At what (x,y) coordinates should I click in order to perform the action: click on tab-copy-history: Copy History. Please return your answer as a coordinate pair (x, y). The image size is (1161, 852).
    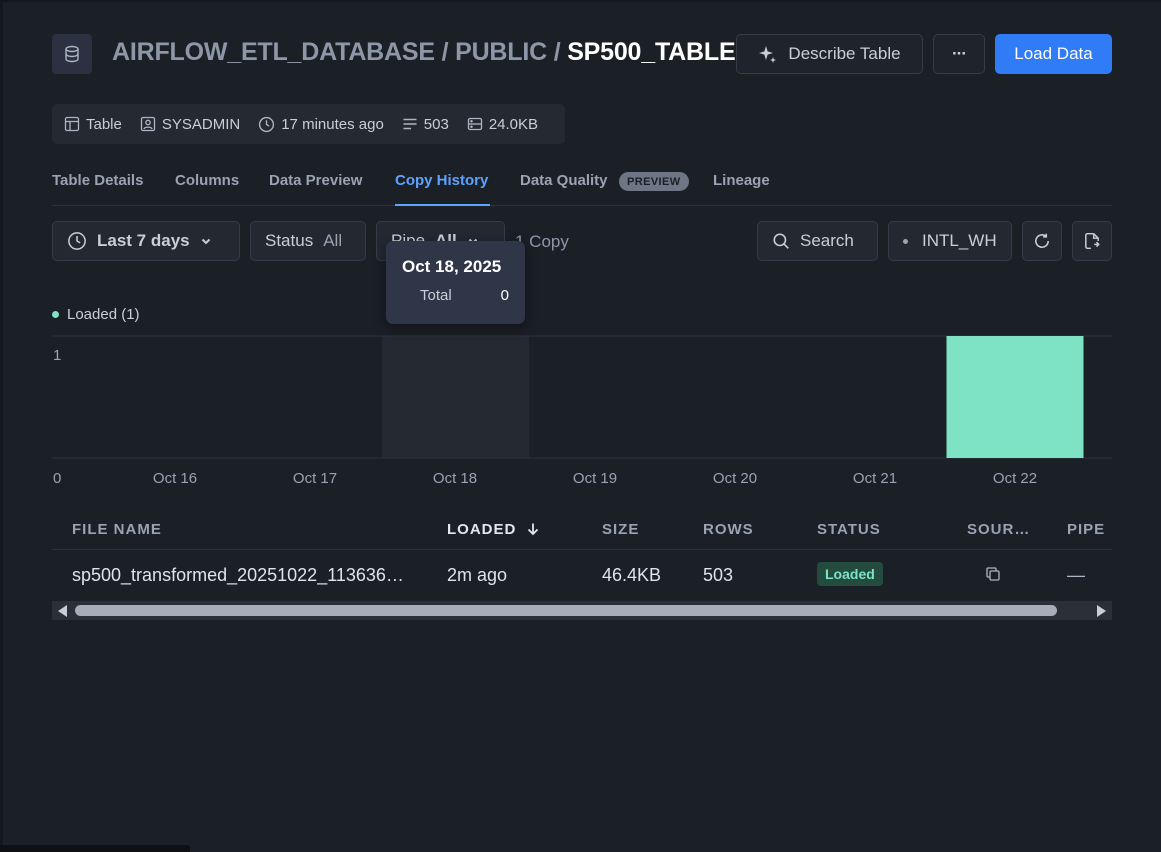
    Looking at the image, I should click on (441, 180).